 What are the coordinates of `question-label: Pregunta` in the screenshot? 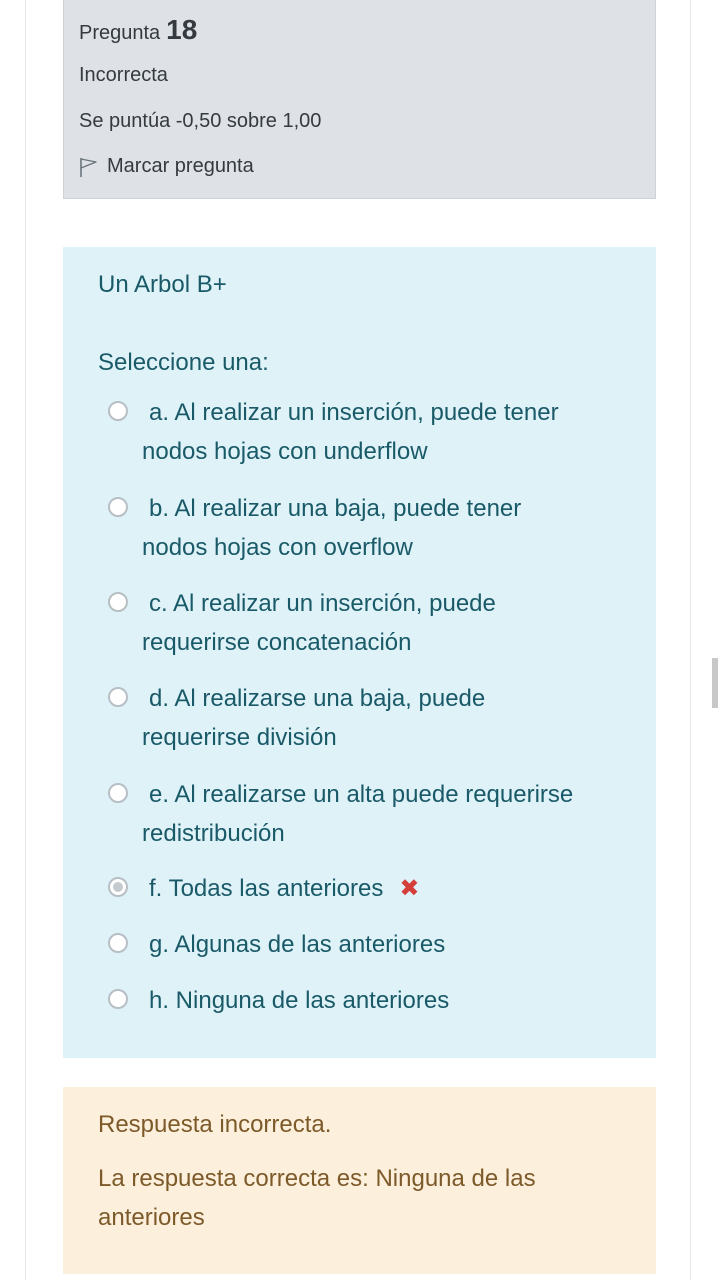 It's located at (120, 33).